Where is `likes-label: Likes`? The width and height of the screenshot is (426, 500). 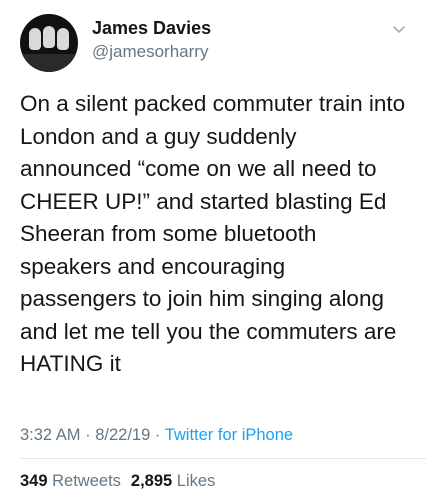
likes-label: Likes is located at coordinates (196, 481).